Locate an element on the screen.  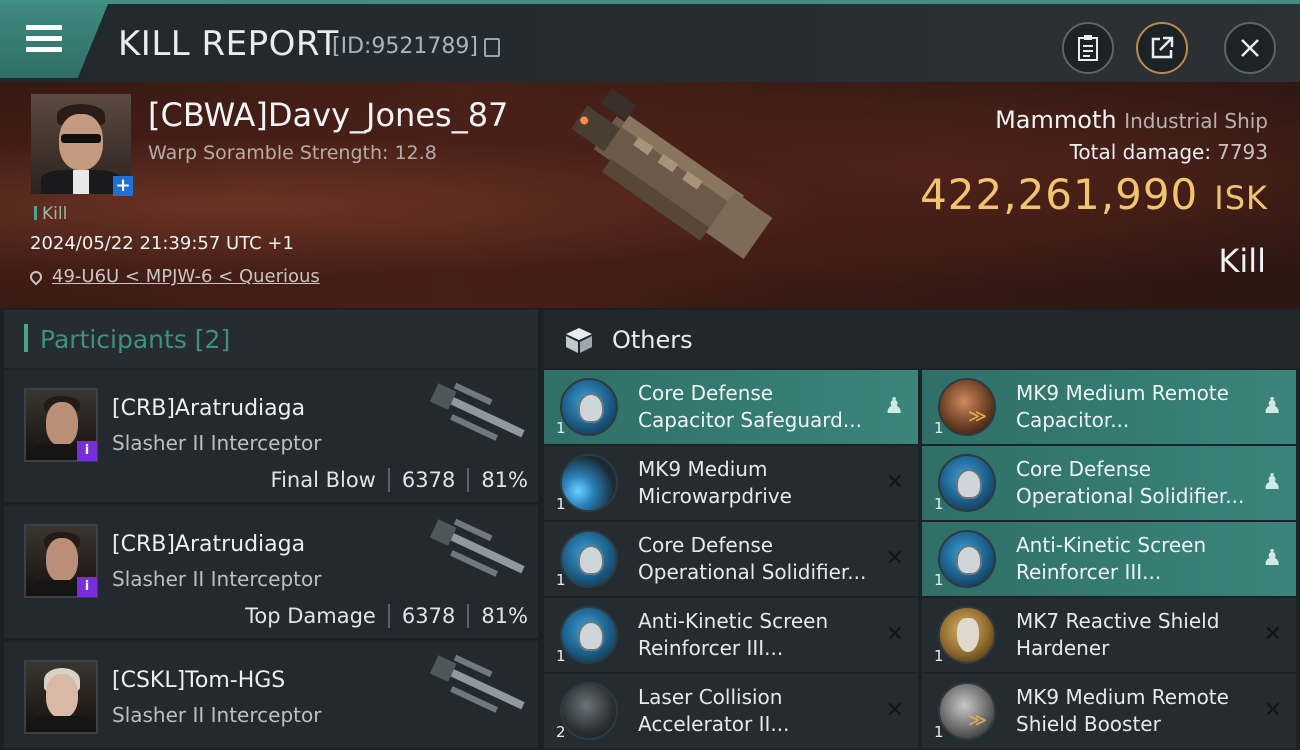
kill-tag: Kill is located at coordinates (50, 214).